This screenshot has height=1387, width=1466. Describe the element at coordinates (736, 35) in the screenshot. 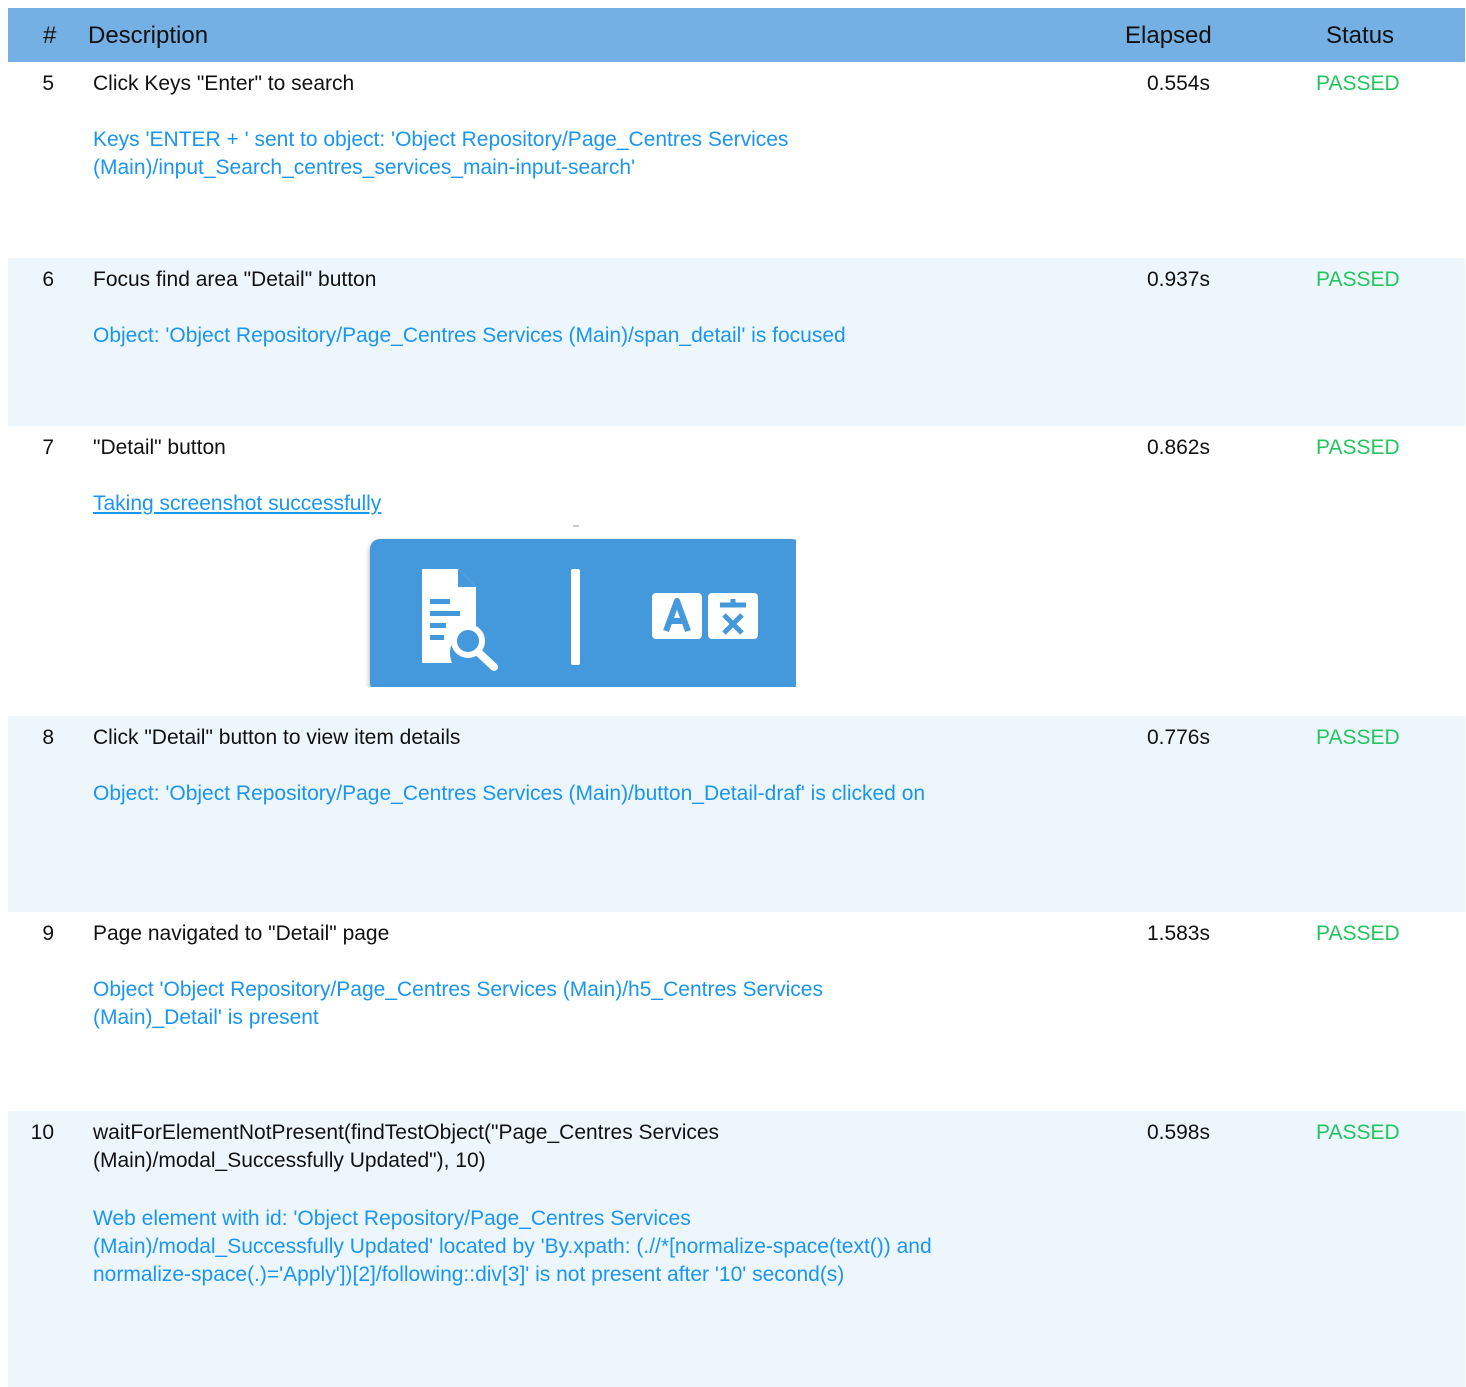

I see `table-header: # Description Elapsed Status` at that location.